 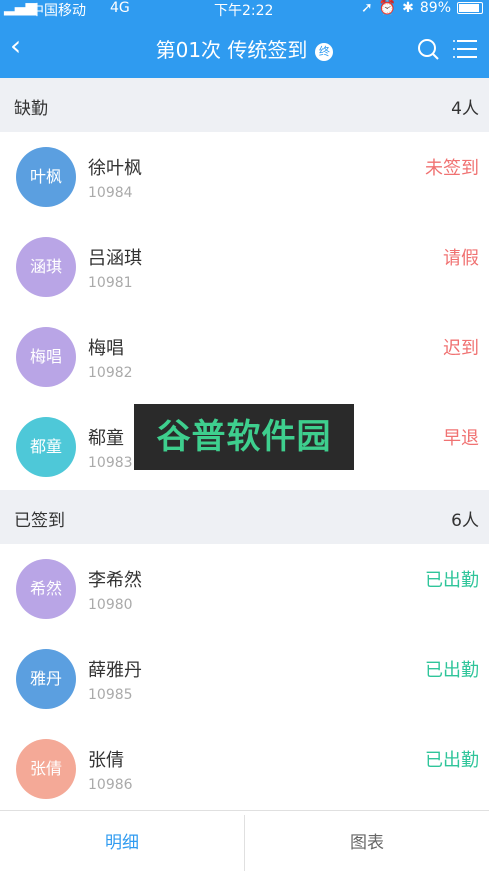 I want to click on bluetooth-icon: ✱, so click(x=408, y=8).